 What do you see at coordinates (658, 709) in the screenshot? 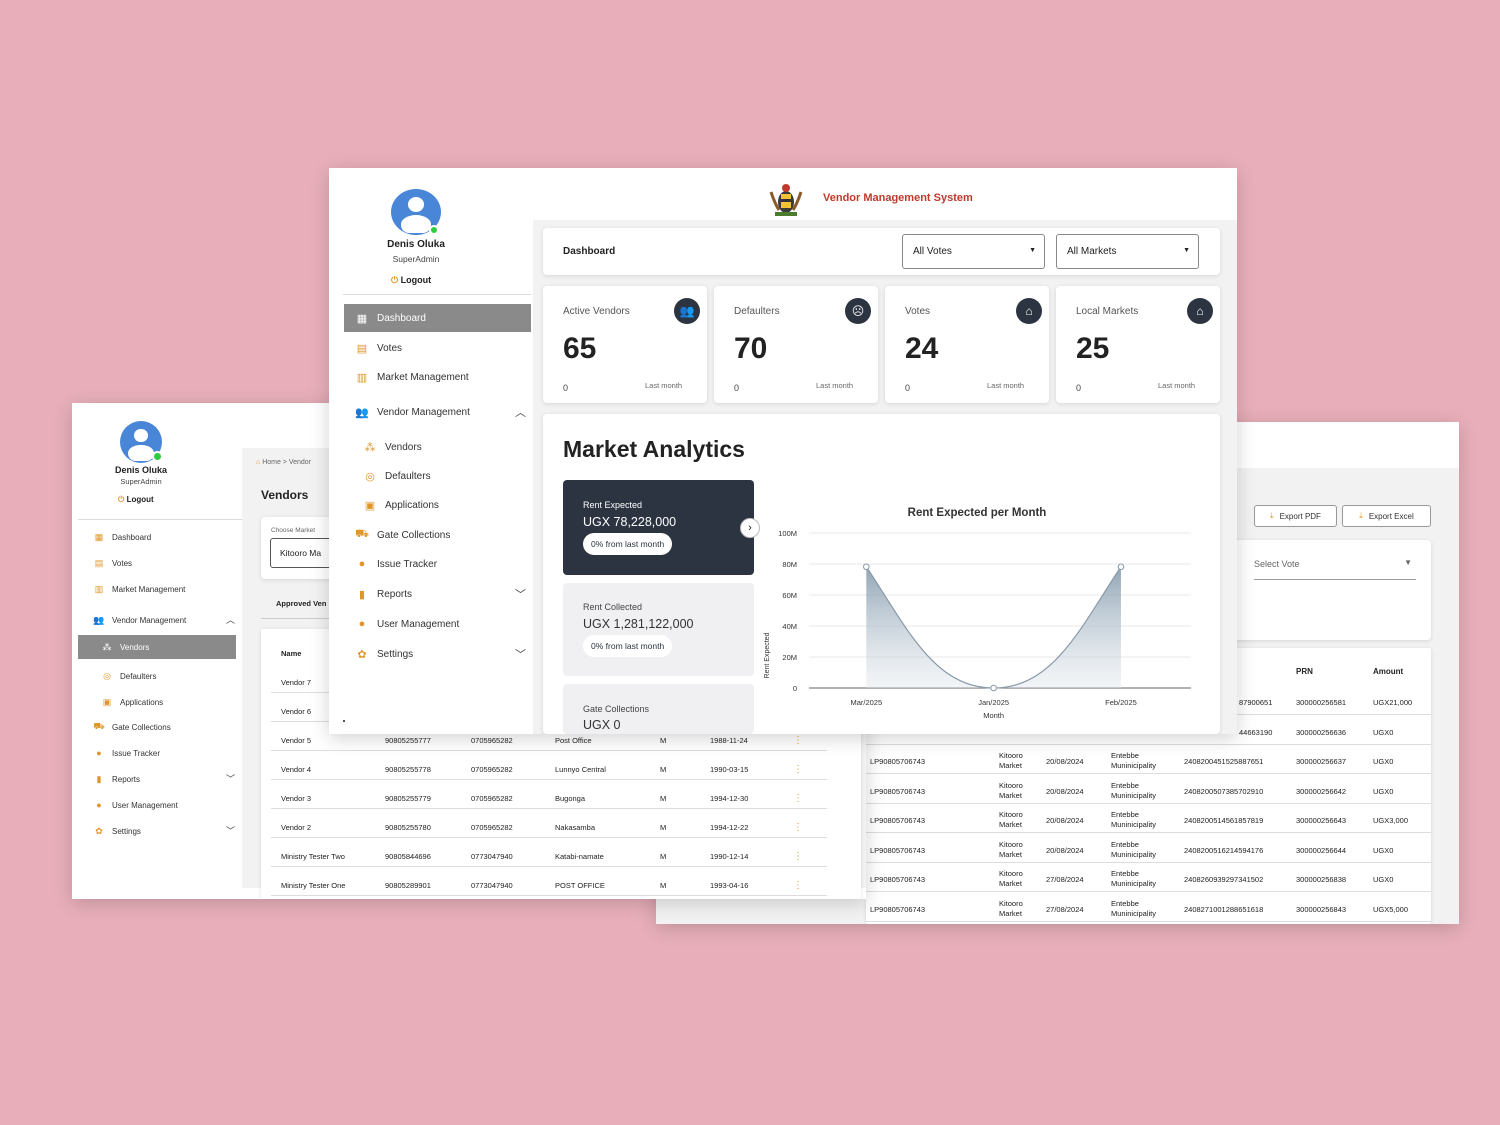
I see `tile-gate-collections: Gate Collections UGX 0` at bounding box center [658, 709].